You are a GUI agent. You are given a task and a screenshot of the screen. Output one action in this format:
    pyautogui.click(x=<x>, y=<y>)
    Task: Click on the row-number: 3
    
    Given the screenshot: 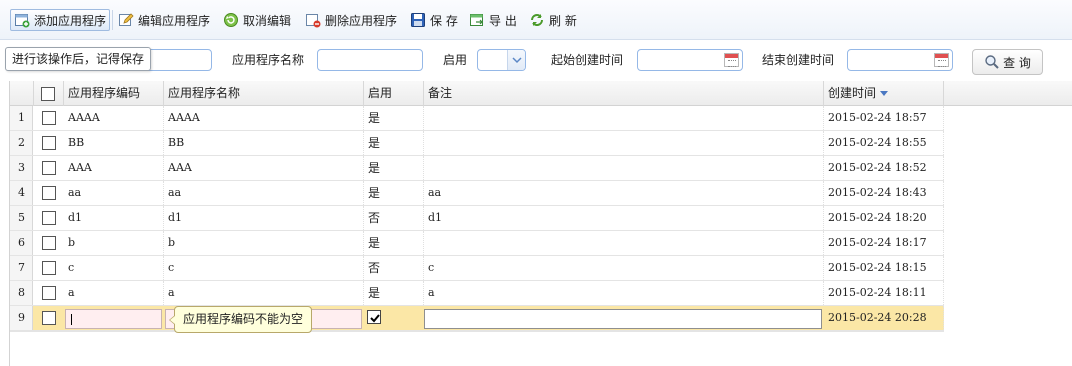 What is the action you would take?
    pyautogui.click(x=21, y=168)
    